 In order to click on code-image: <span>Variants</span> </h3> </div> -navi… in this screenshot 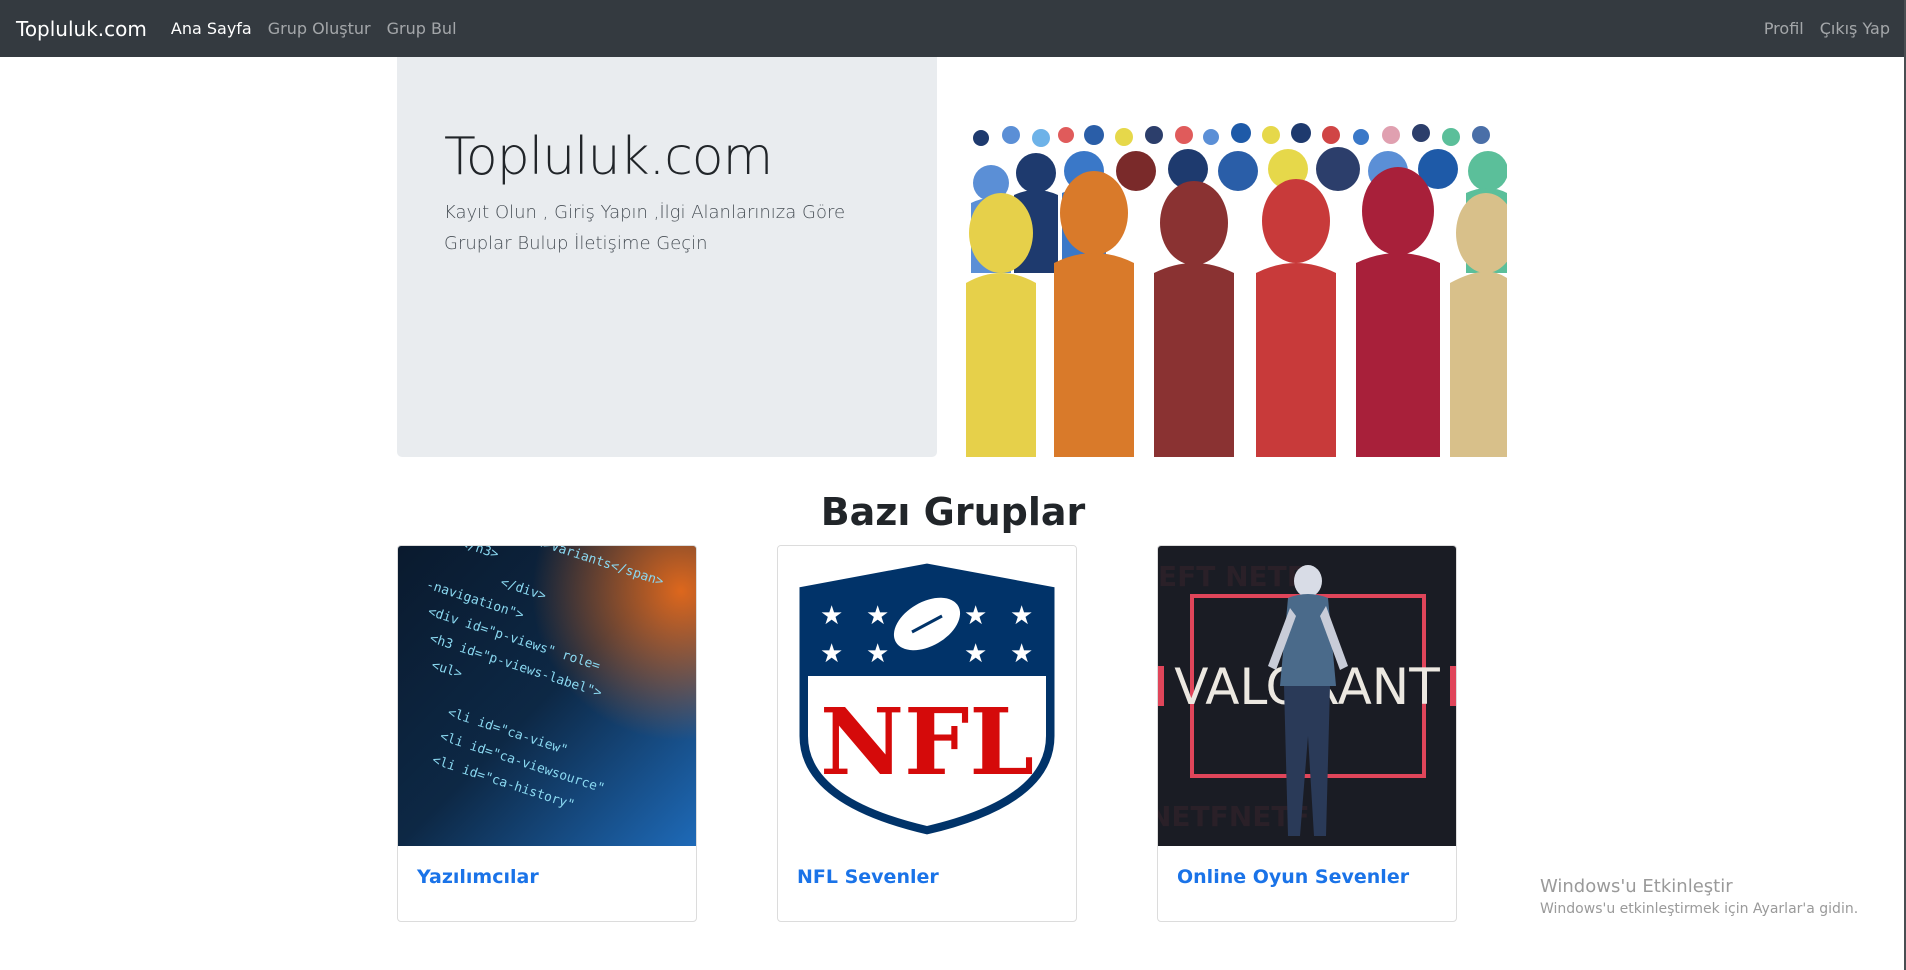, I will do `click(547, 696)`.